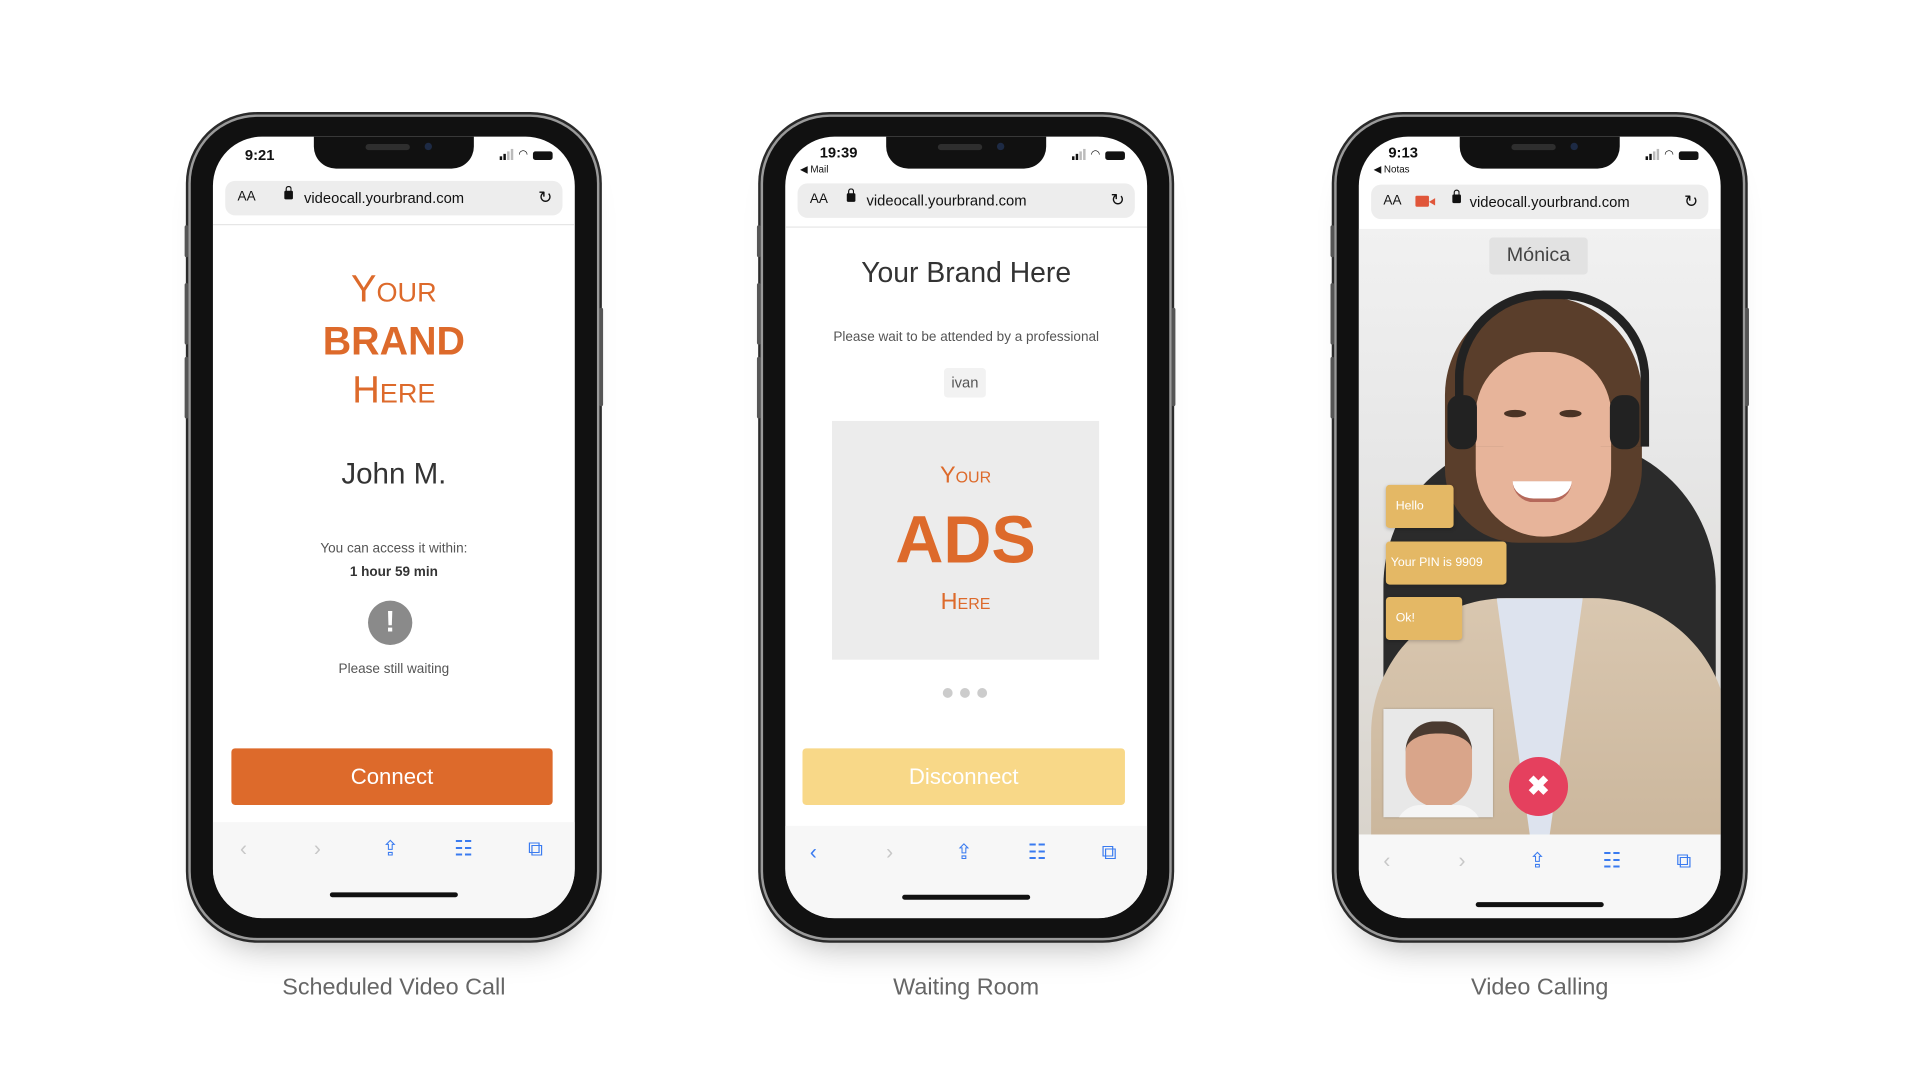 This screenshot has height=1081, width=1920. Describe the element at coordinates (259, 155) in the screenshot. I see `status-time: 9:21` at that location.